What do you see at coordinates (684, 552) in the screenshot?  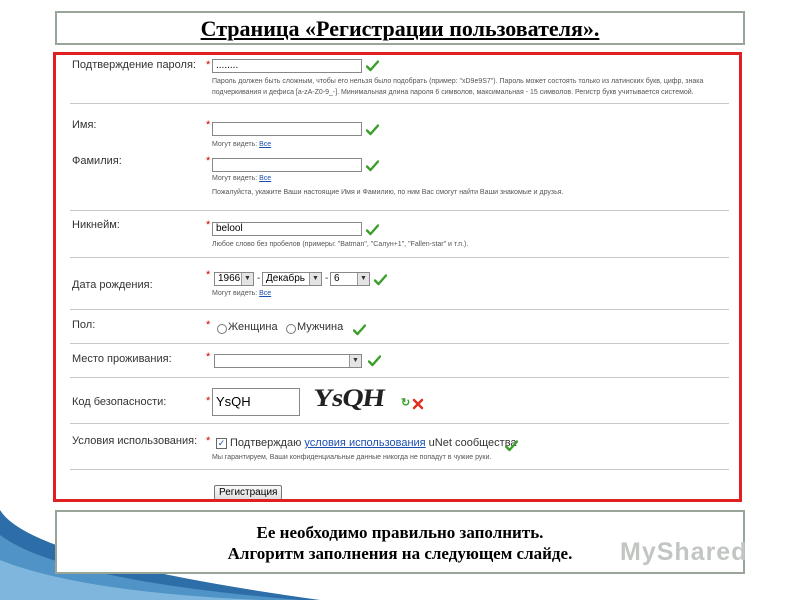 I see `watermark-logo: MyShared` at bounding box center [684, 552].